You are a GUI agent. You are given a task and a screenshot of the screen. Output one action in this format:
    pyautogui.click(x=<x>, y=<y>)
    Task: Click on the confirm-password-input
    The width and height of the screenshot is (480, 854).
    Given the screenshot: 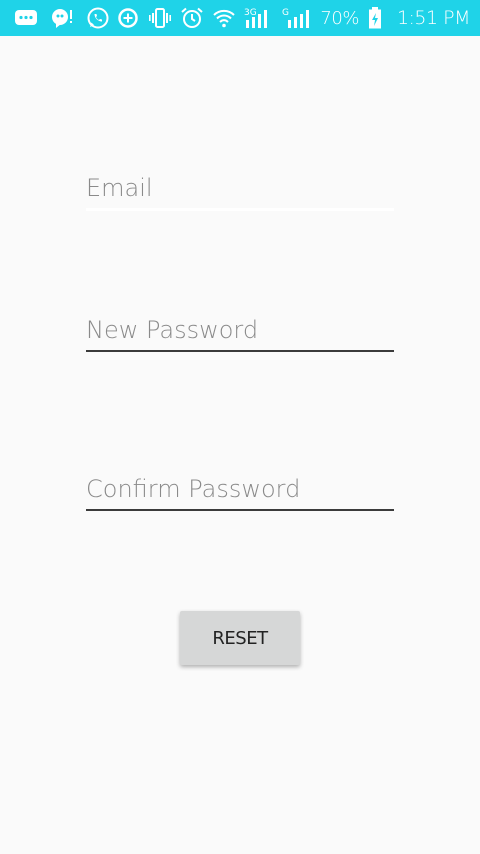 What is the action you would take?
    pyautogui.click(x=240, y=492)
    